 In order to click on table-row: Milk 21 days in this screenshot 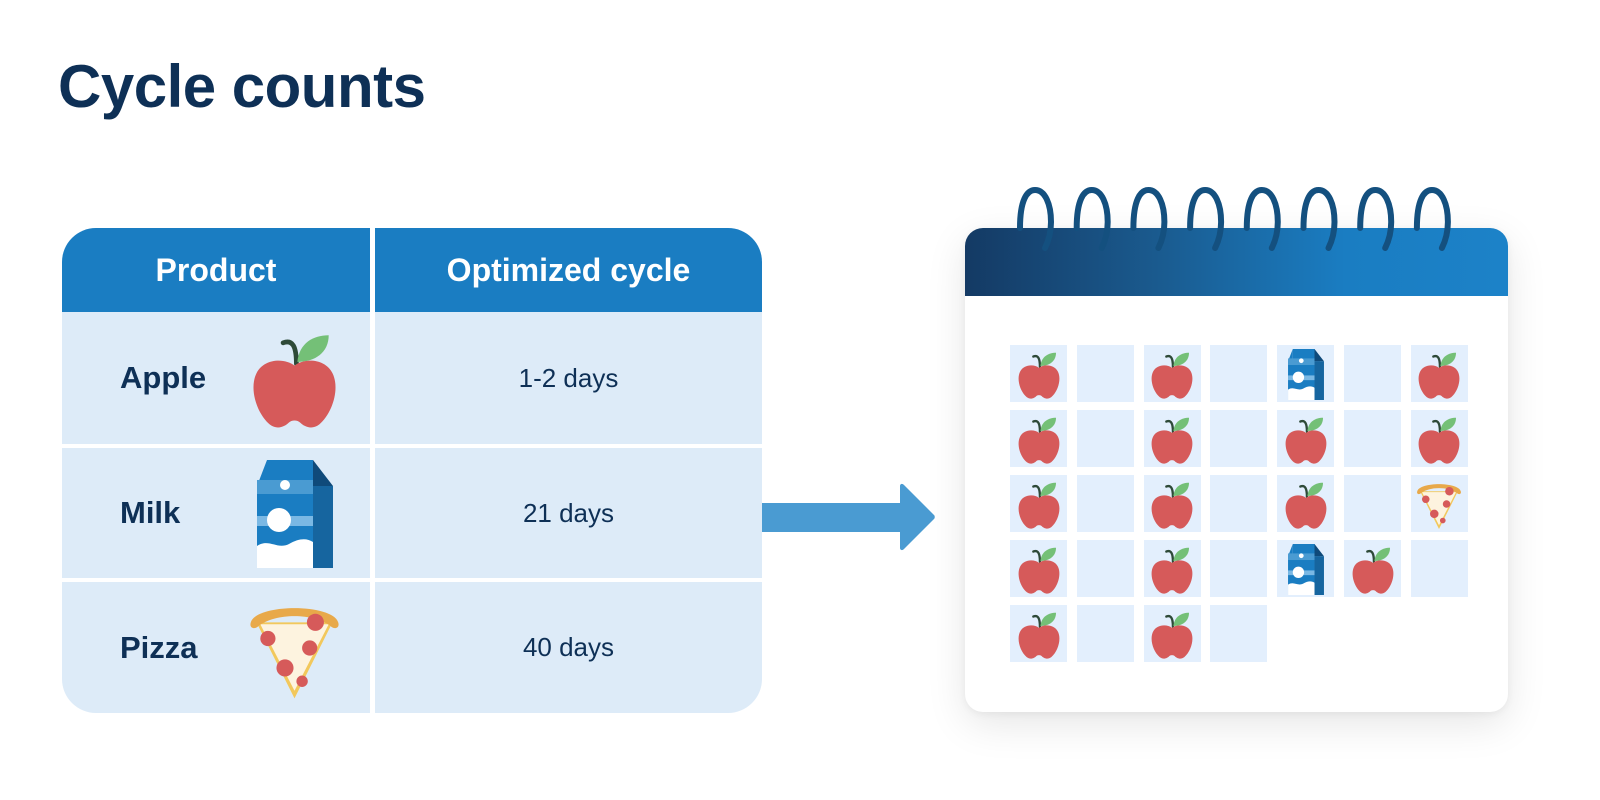, I will do `click(412, 513)`.